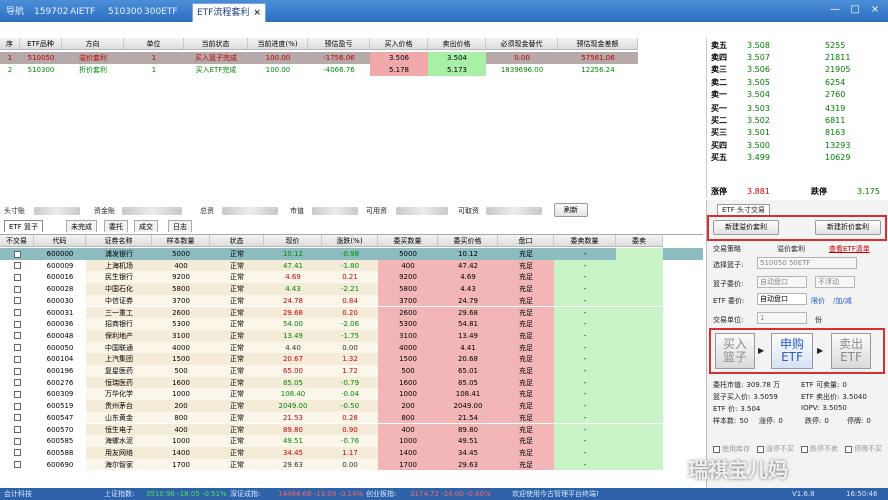 This screenshot has height=500, width=888. I want to click on table-row: 600030 中信证券 3700 正常 24.78 0.84 3700 24.79 充足 -, so click(351, 300).